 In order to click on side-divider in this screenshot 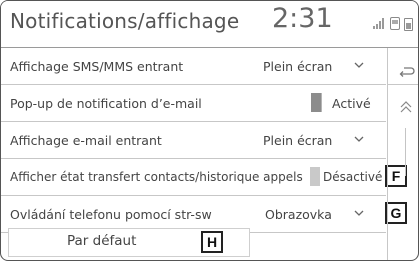, I will do `click(403, 84)`.